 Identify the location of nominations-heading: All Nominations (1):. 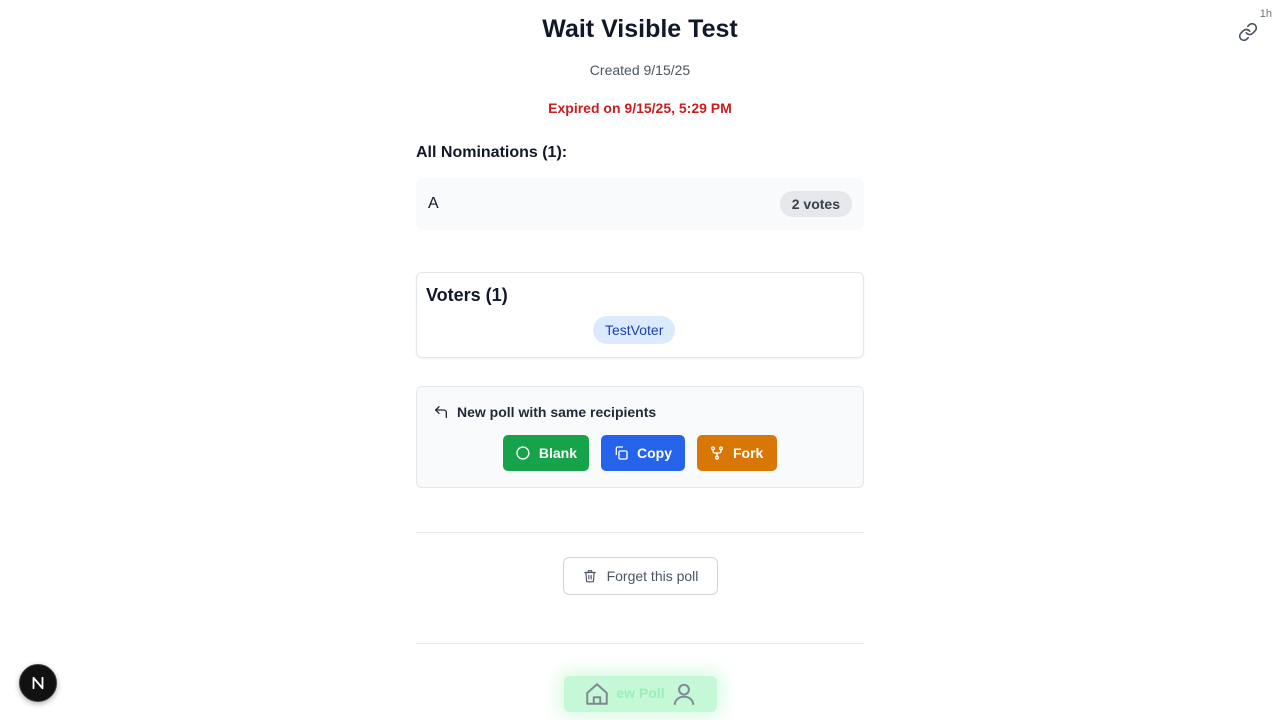
(492, 152).